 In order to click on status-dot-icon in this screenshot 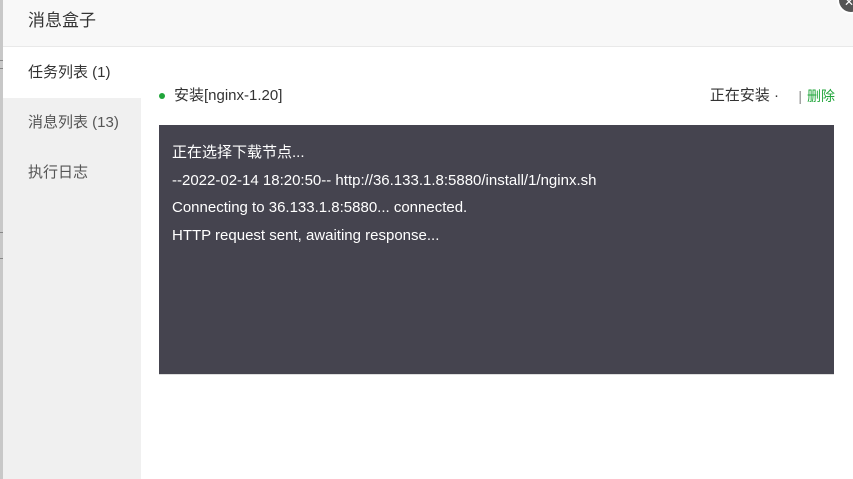, I will do `click(162, 96)`.